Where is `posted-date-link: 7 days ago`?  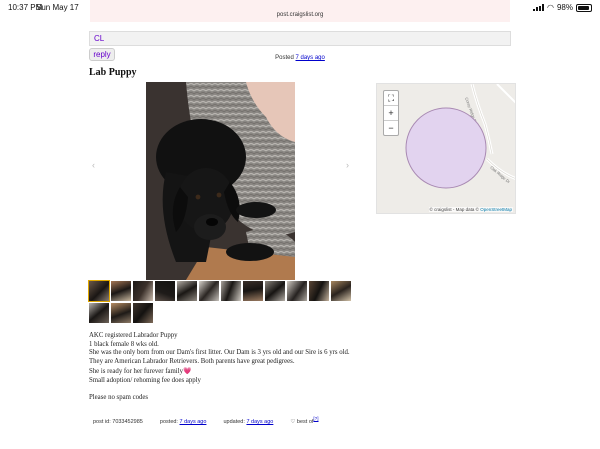 posted-date-link: 7 days ago is located at coordinates (310, 58).